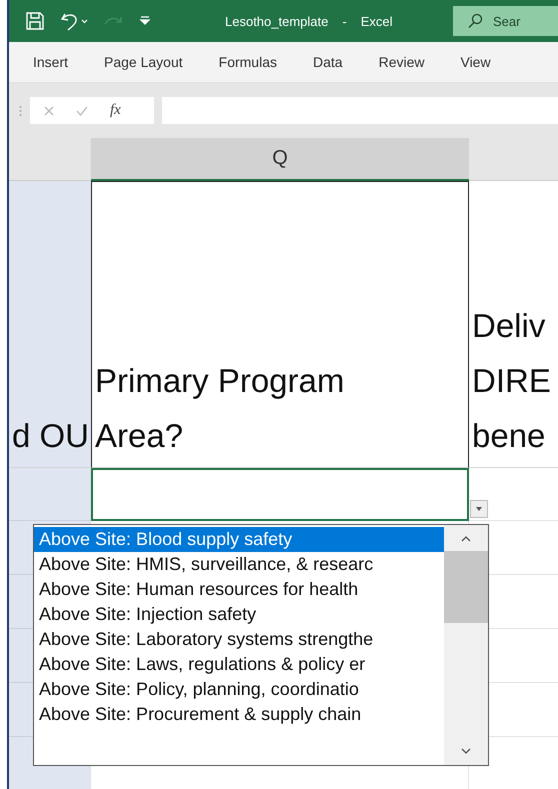 The width and height of the screenshot is (558, 789). What do you see at coordinates (143, 62) in the screenshot?
I see `ribbon-tab: Page Layout` at bounding box center [143, 62].